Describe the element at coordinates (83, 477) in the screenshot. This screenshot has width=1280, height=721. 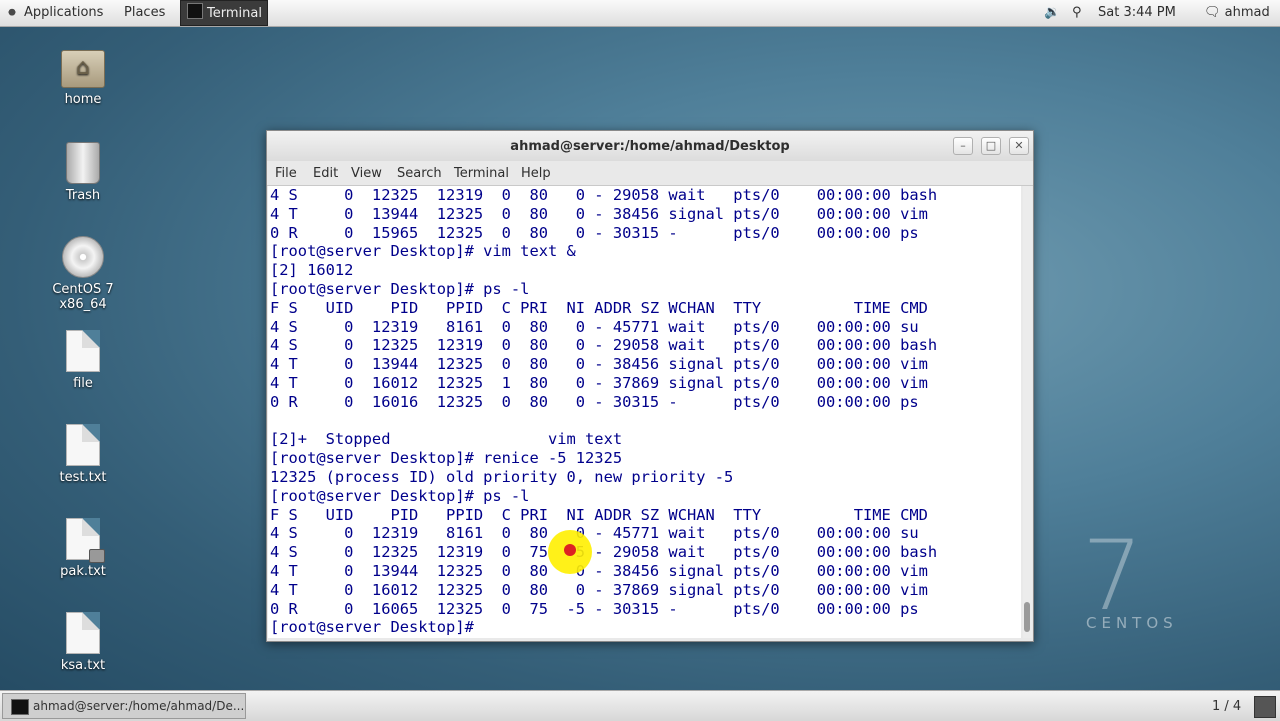
I see `desktop-icon-label: test.txt` at that location.